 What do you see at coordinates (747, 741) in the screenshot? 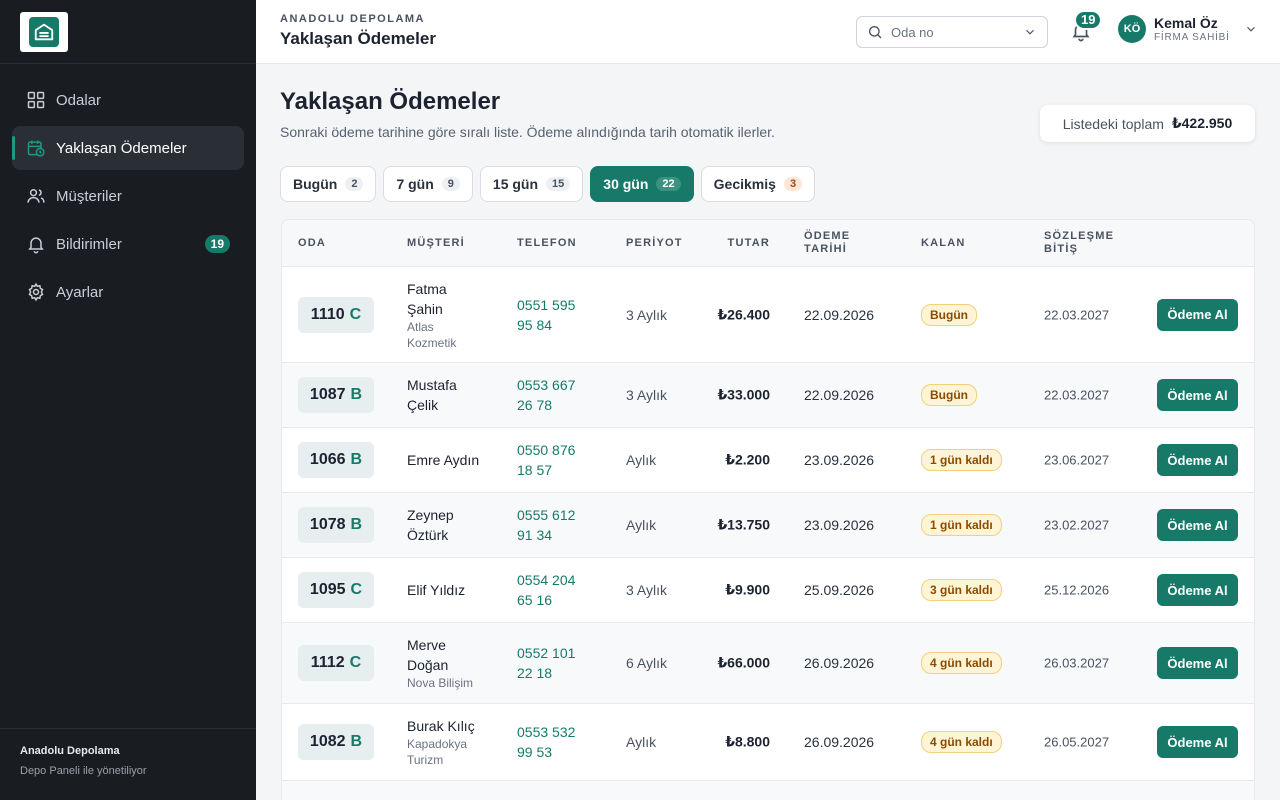
I see `amount-value: ₺8.800` at bounding box center [747, 741].